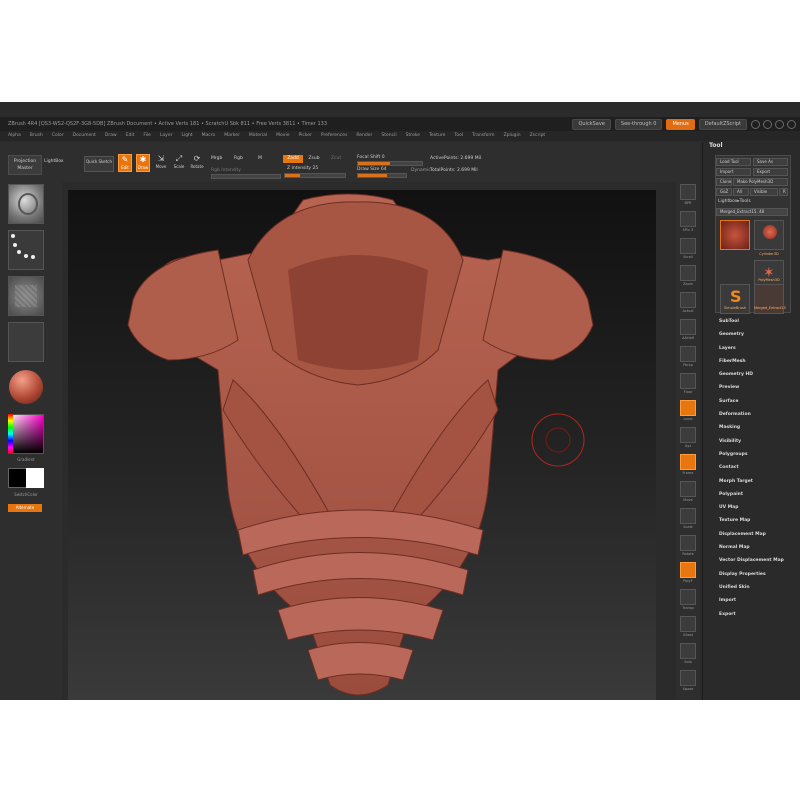 This screenshot has height=800, width=800. What do you see at coordinates (421, 170) in the screenshot?
I see `dynamic-button: Dynamic` at bounding box center [421, 170].